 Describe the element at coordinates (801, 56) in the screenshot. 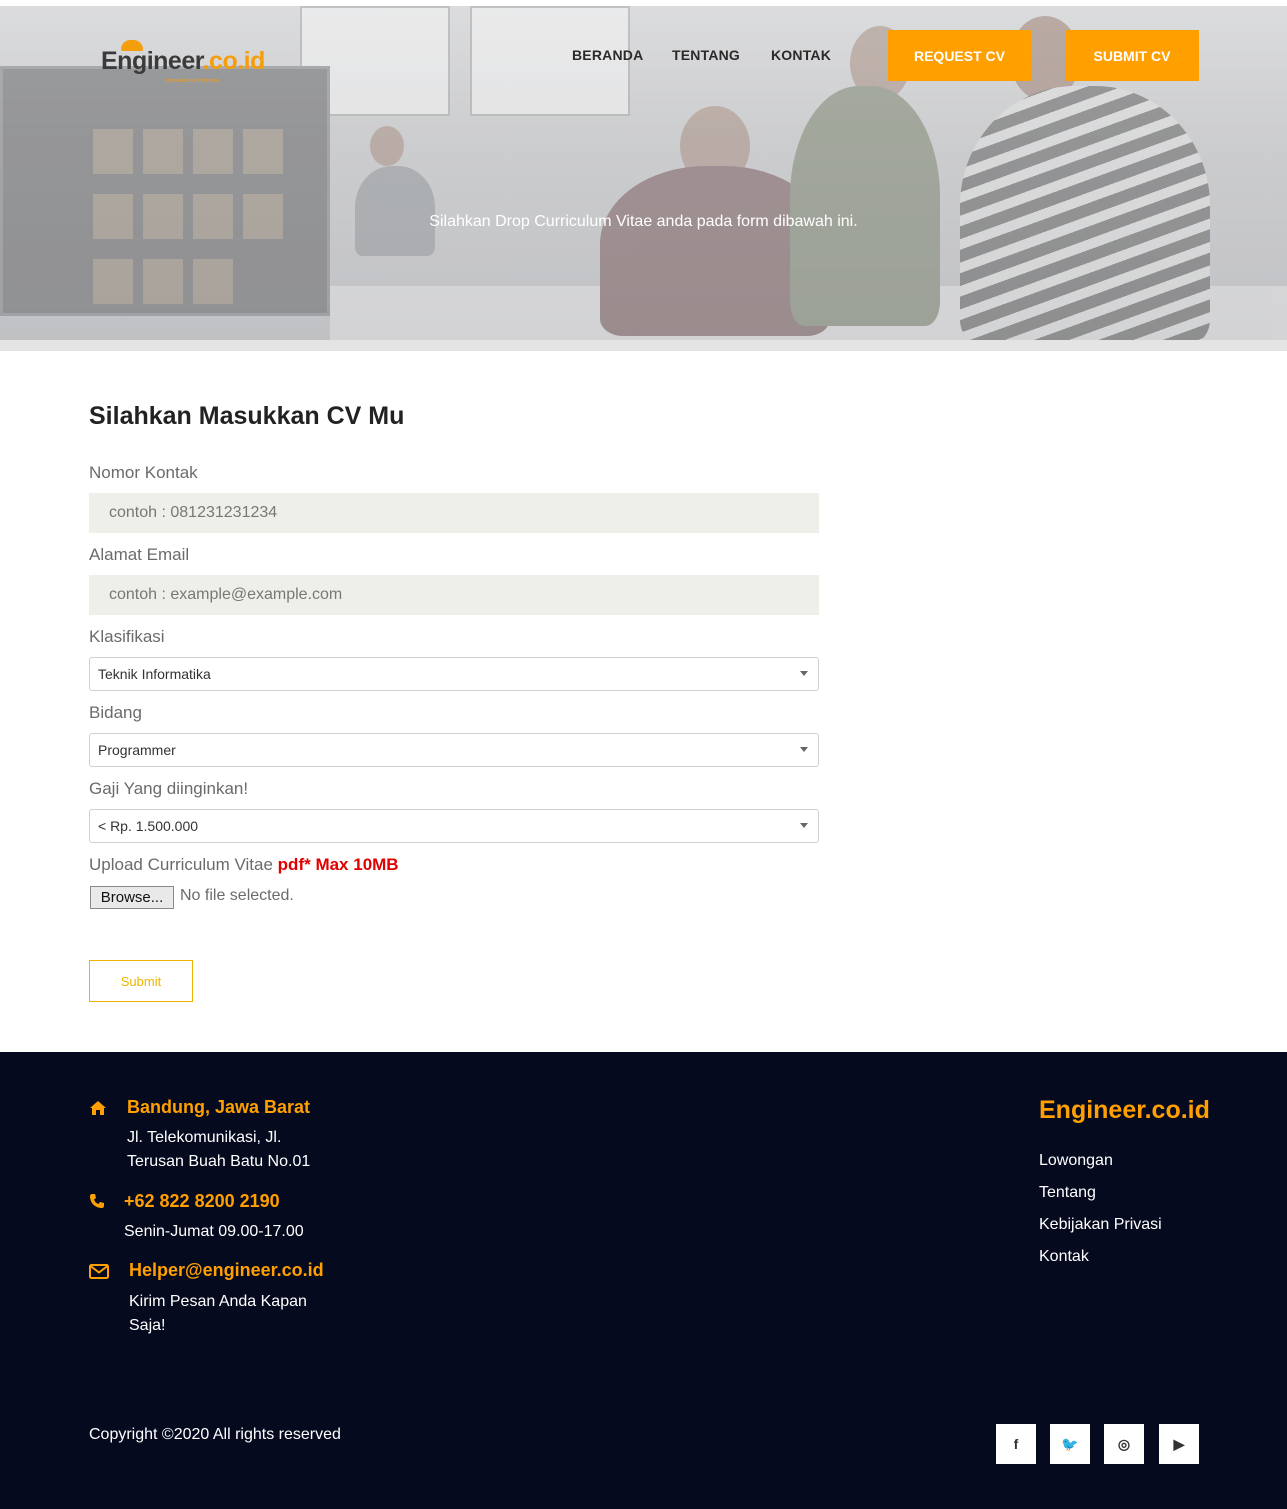

I see `nav-kontak: KONTAK` at that location.